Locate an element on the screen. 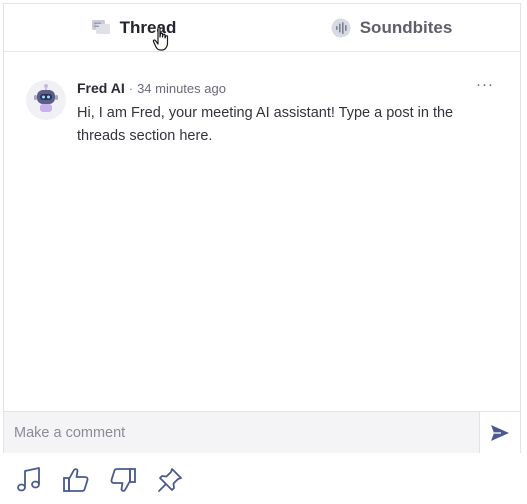  tab-thread: Thread is located at coordinates (133, 27).